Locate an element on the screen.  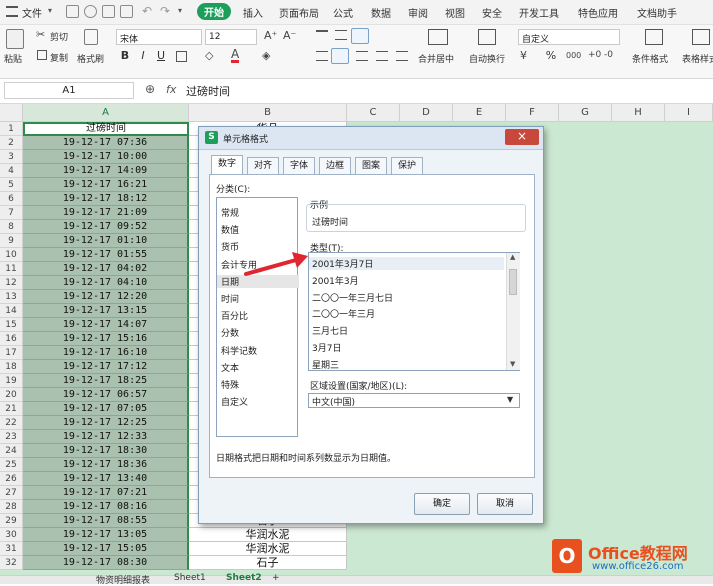
type-item: 二〇〇一年三月七日 is located at coordinates (352, 297).